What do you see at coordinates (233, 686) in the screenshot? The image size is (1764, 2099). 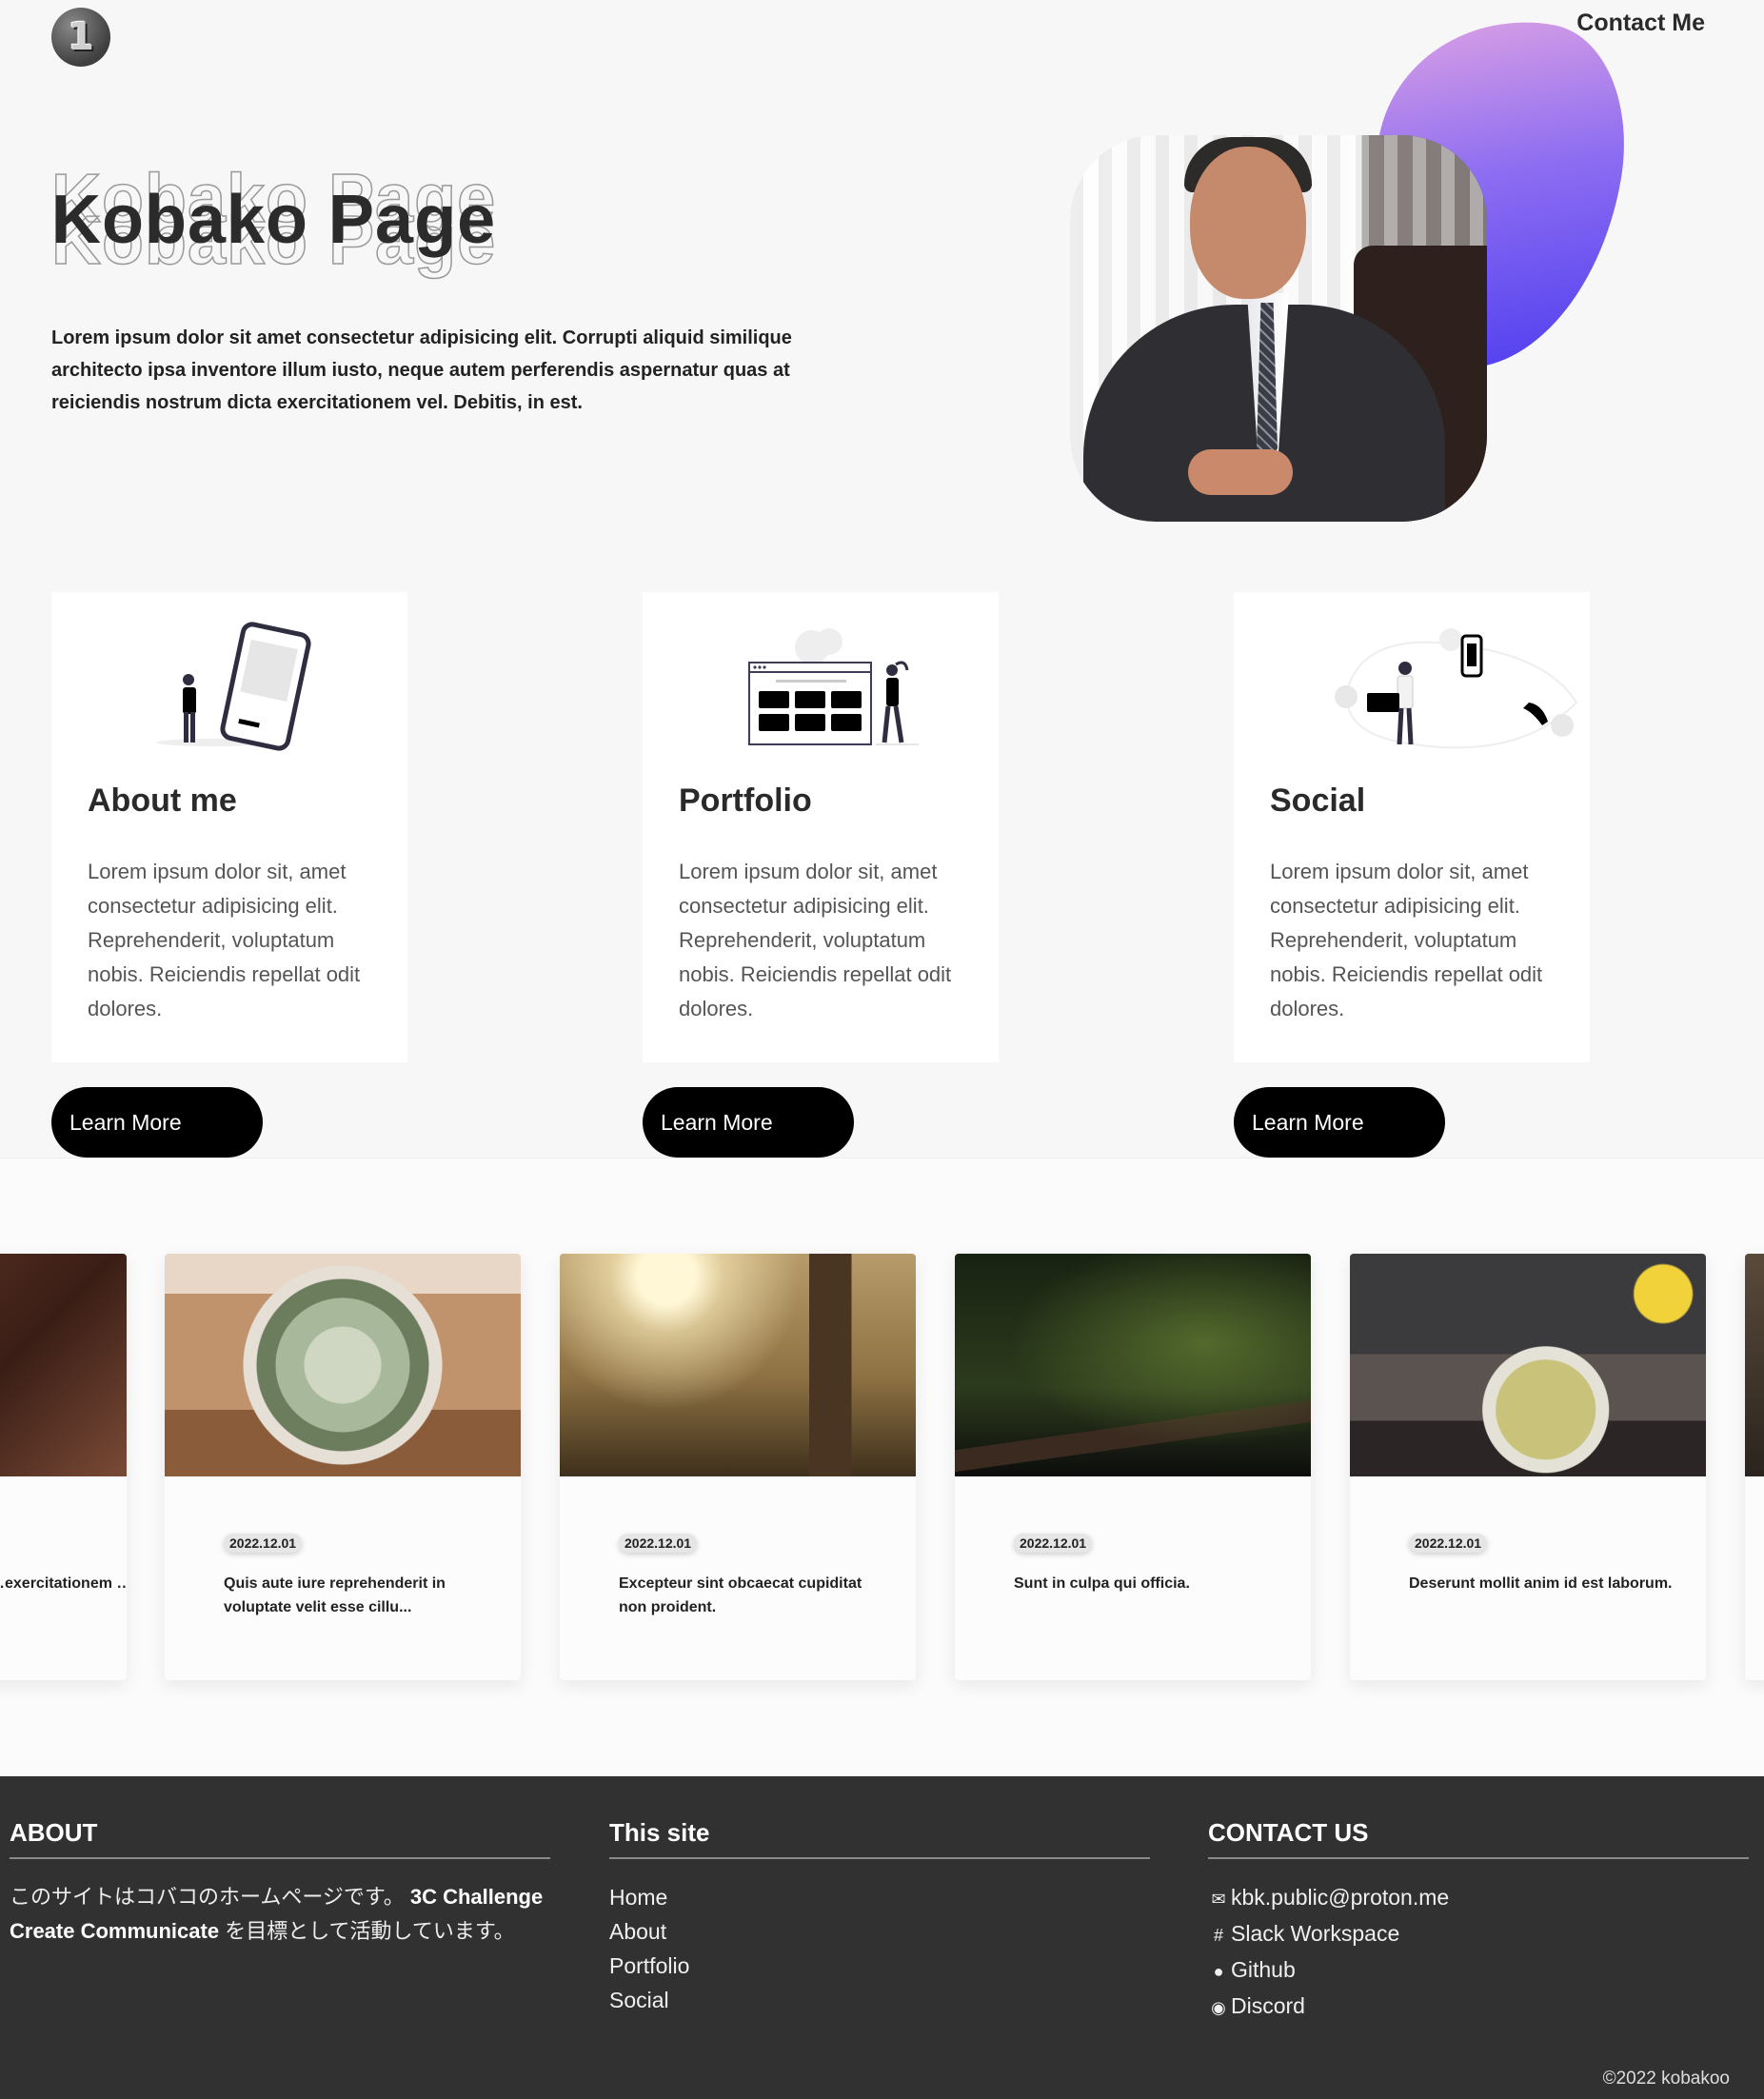 I see `person-with-phone-illustration` at bounding box center [233, 686].